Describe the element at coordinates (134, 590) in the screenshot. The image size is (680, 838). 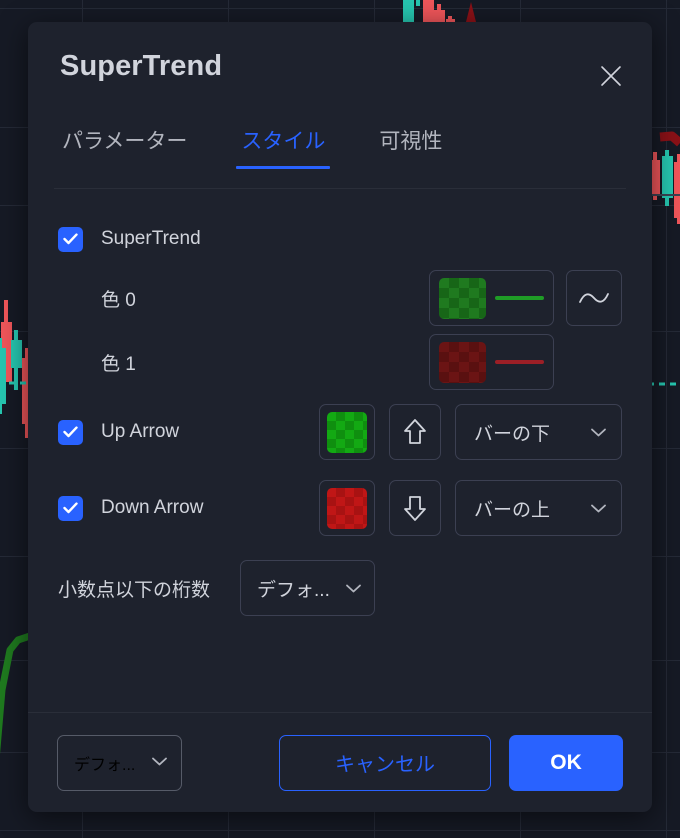
I see `precision-label: 小数点以下の桁数` at that location.